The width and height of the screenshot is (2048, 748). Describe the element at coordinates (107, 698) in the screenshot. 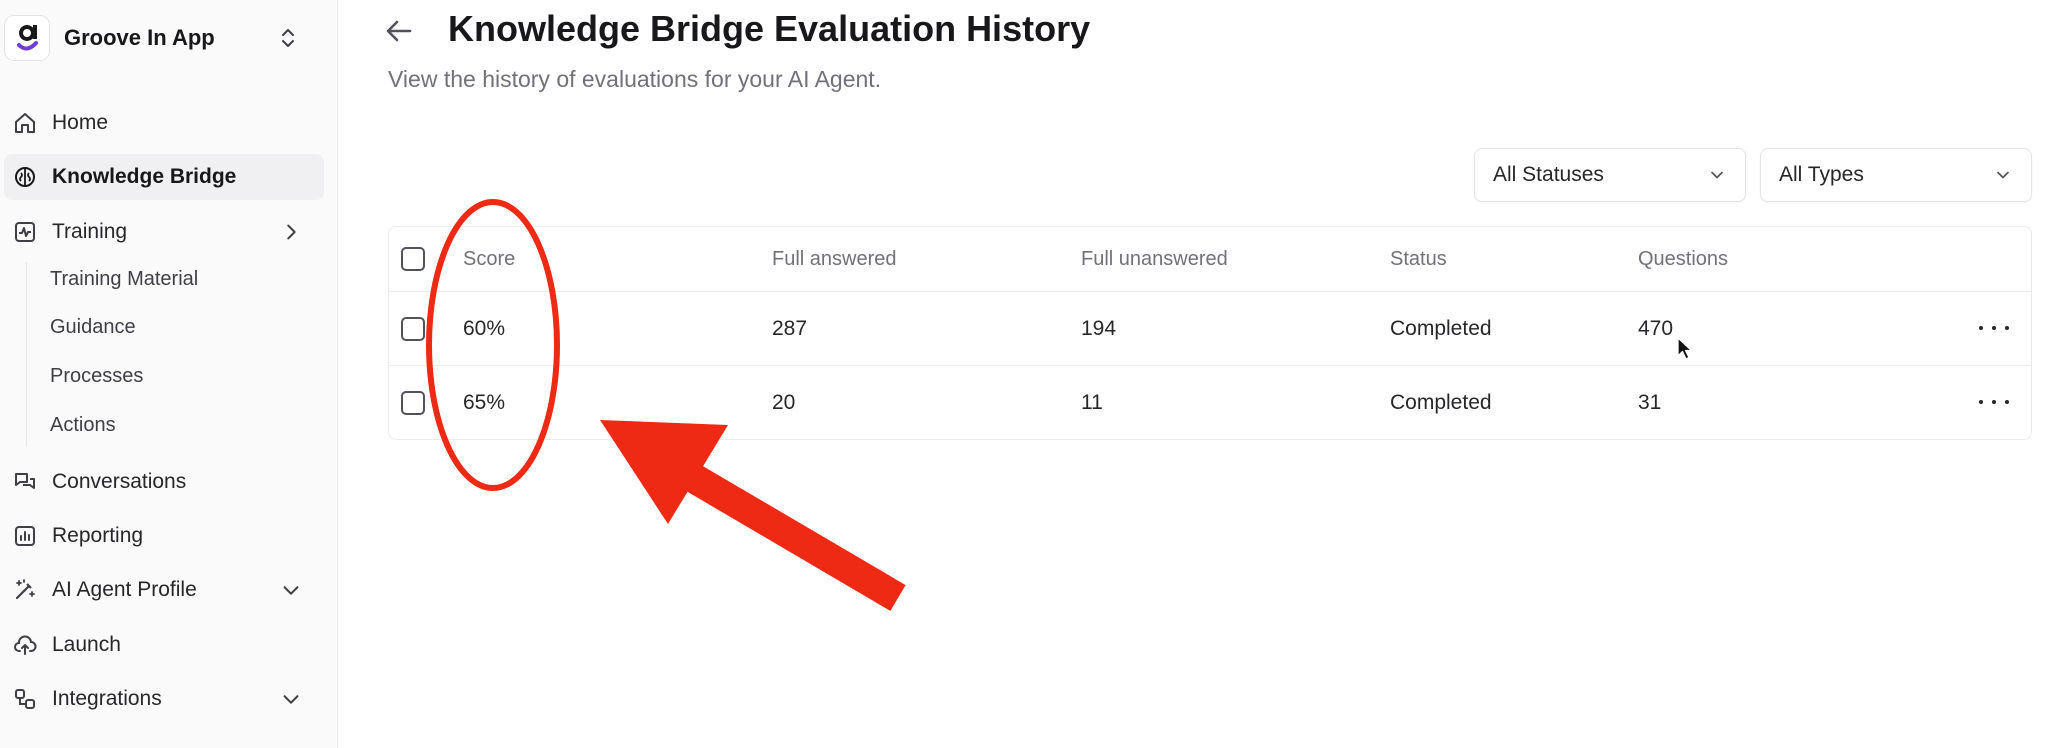

I see `sidebar-item-label: Integrations` at that location.